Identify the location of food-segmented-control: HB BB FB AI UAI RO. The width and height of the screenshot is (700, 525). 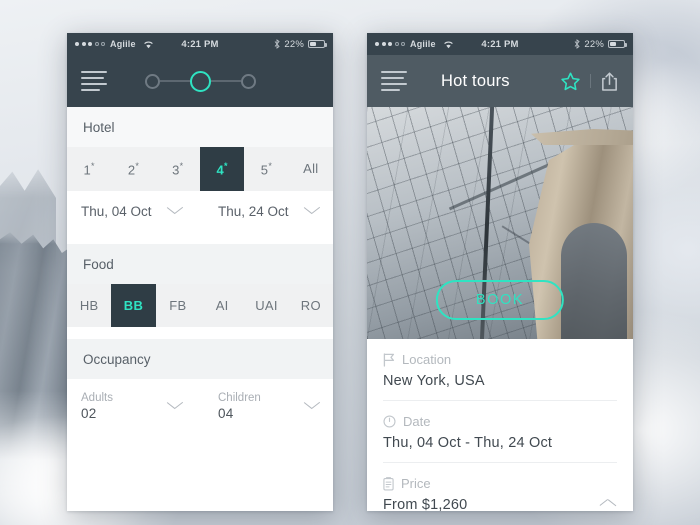
(200, 306).